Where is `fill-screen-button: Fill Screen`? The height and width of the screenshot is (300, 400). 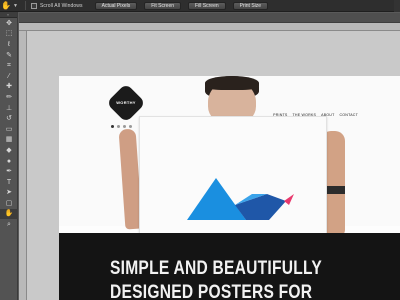
fill-screen-button: Fill Screen is located at coordinates (207, 5).